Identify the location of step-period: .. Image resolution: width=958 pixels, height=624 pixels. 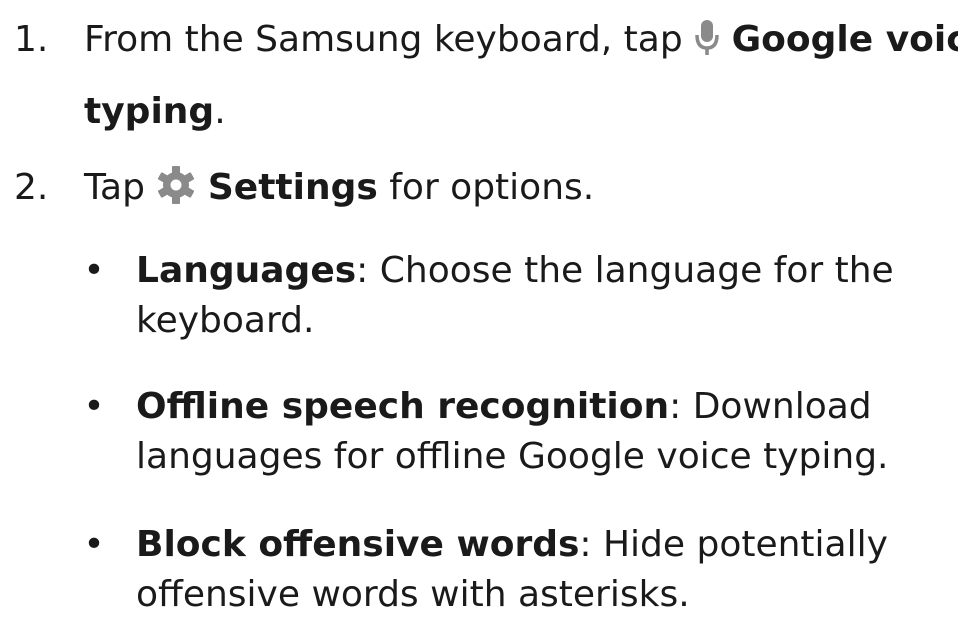
(220, 111).